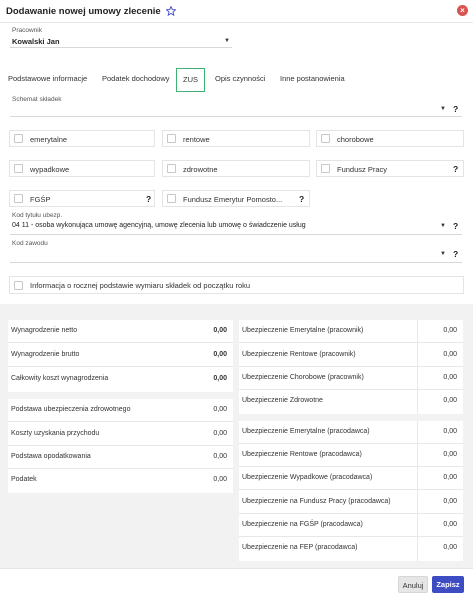 The image size is (473, 600). What do you see at coordinates (236, 252) in the screenshot?
I see `occupation-code-select: Kod zawodu ▼ ?` at bounding box center [236, 252].